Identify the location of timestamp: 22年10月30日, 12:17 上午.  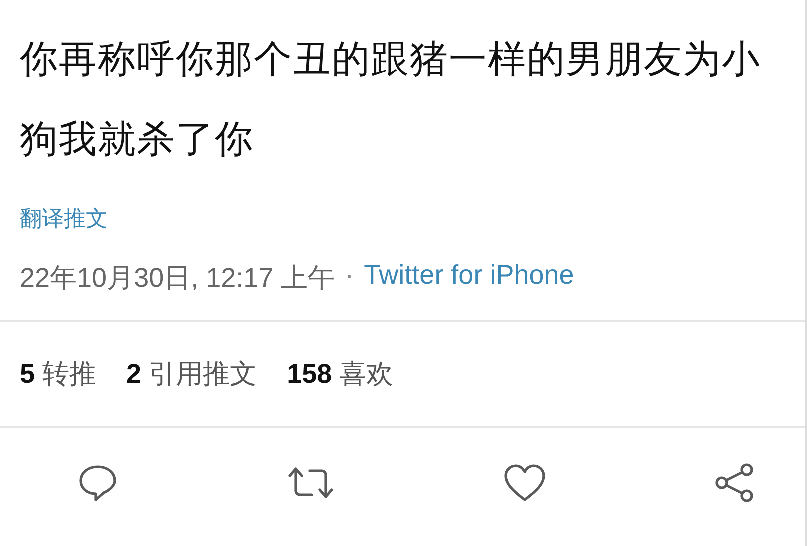
(178, 278).